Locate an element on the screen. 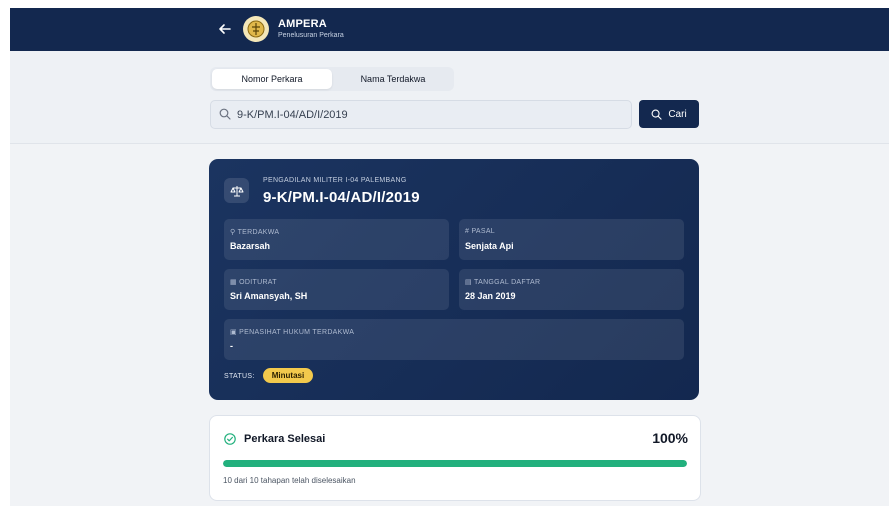 Image resolution: width=889 pixels, height=506 pixels. progress-bar-fill is located at coordinates (455, 463).